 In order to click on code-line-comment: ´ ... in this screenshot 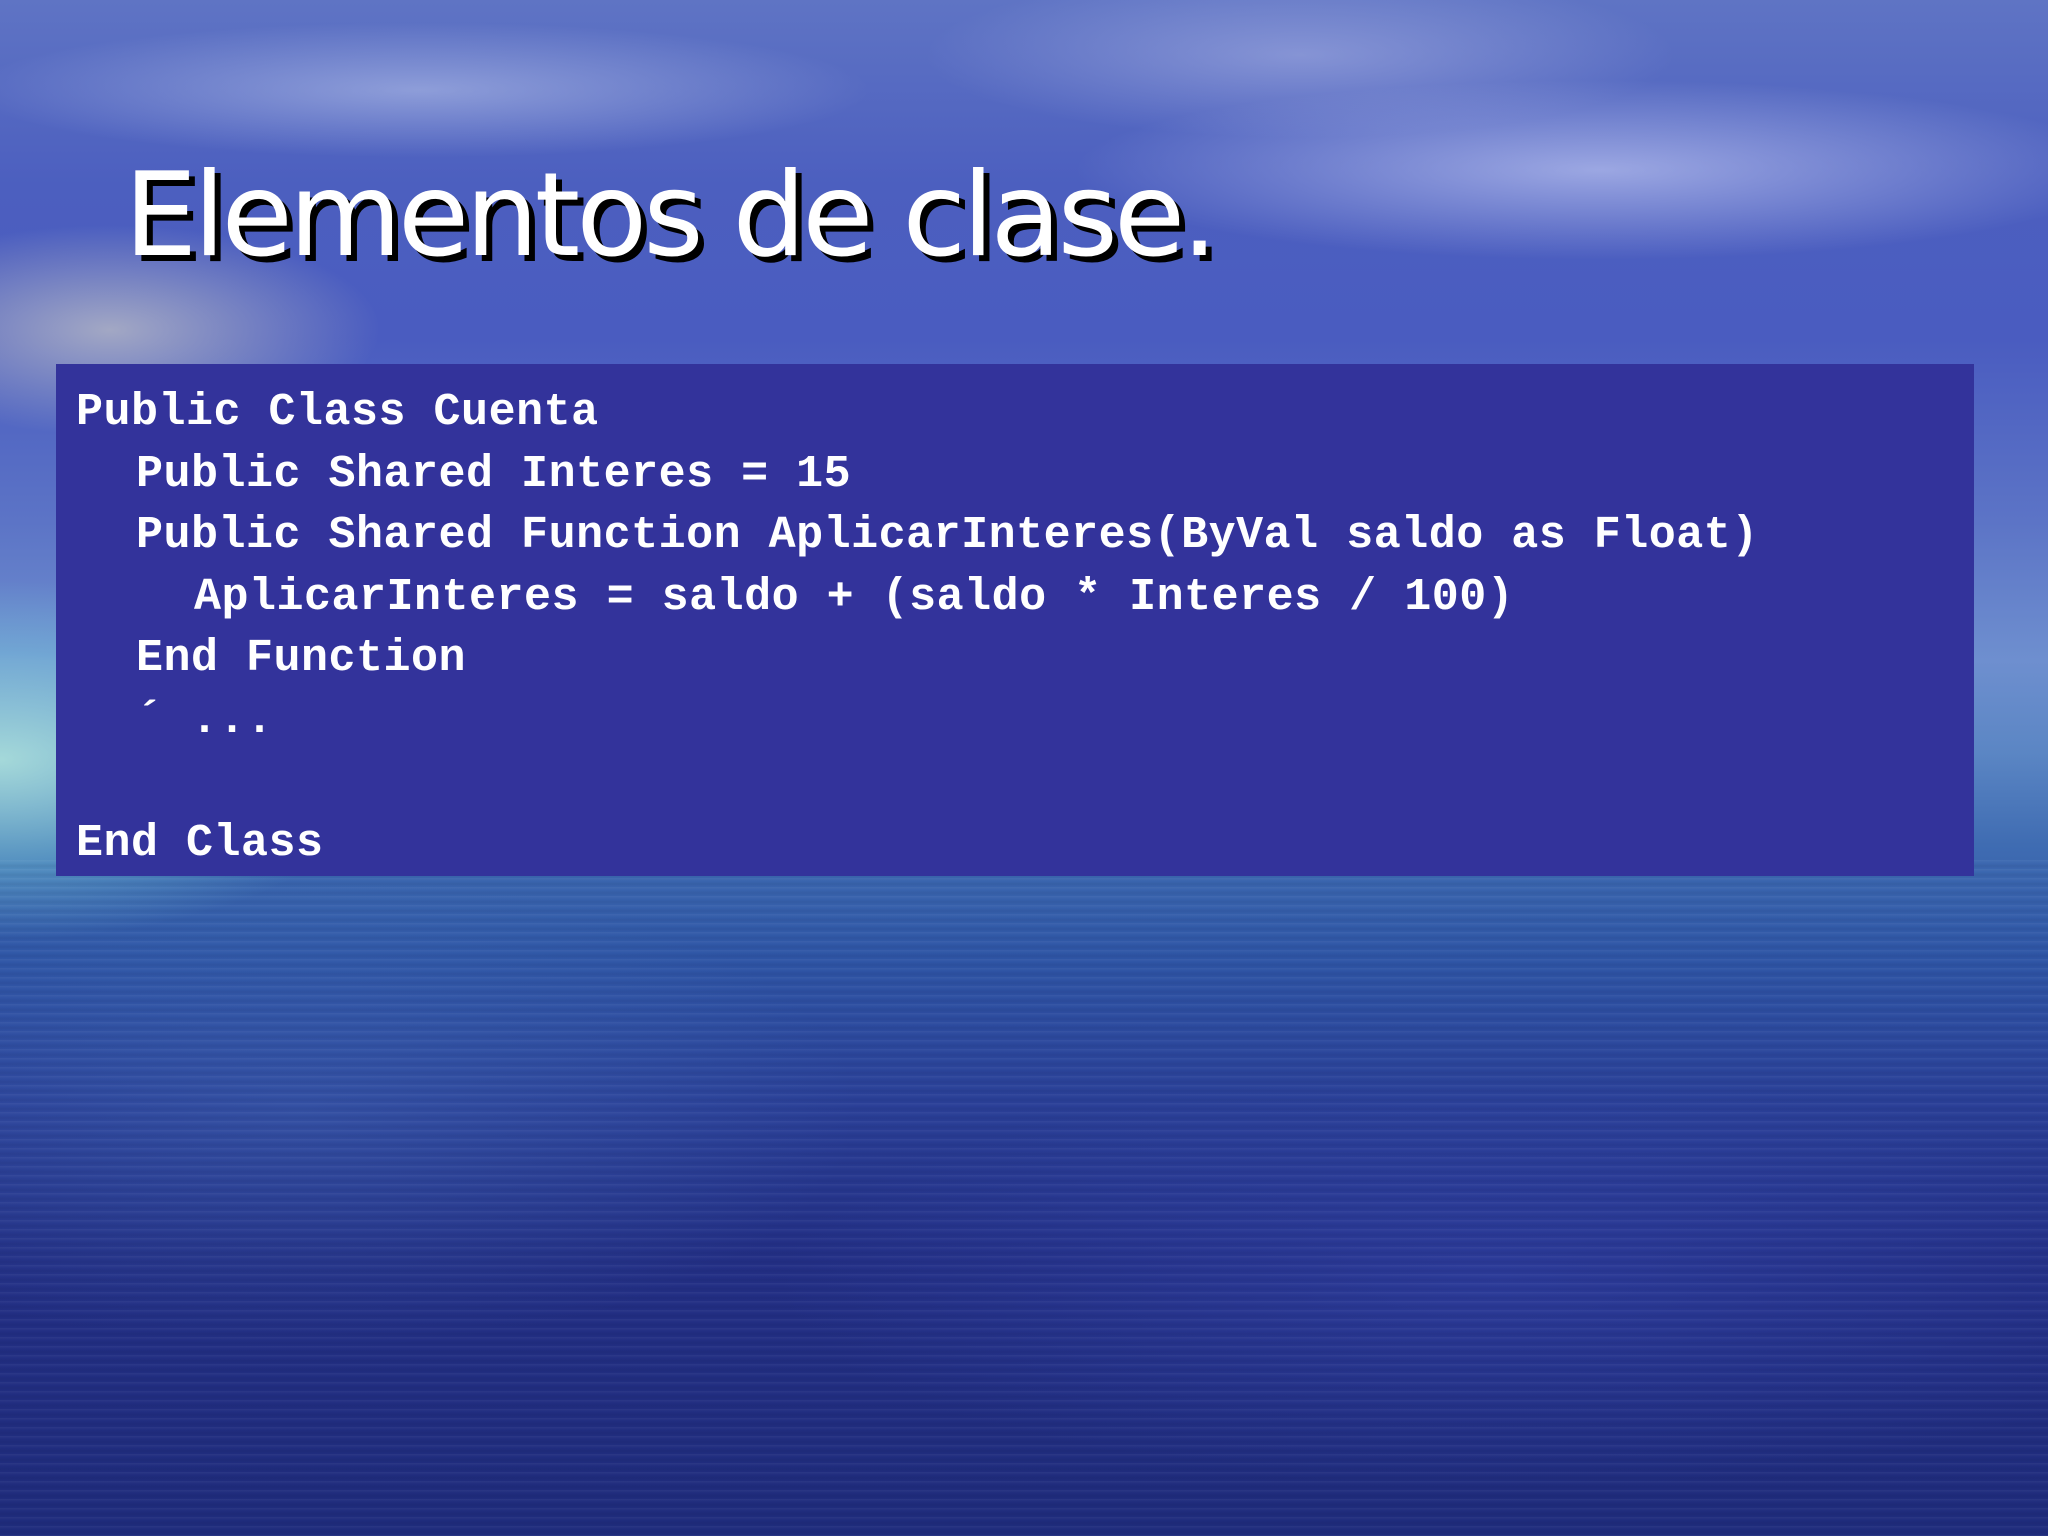, I will do `click(205, 720)`.